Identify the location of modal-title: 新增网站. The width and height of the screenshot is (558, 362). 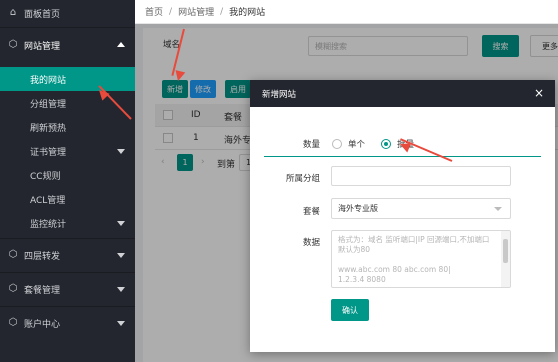
(279, 94).